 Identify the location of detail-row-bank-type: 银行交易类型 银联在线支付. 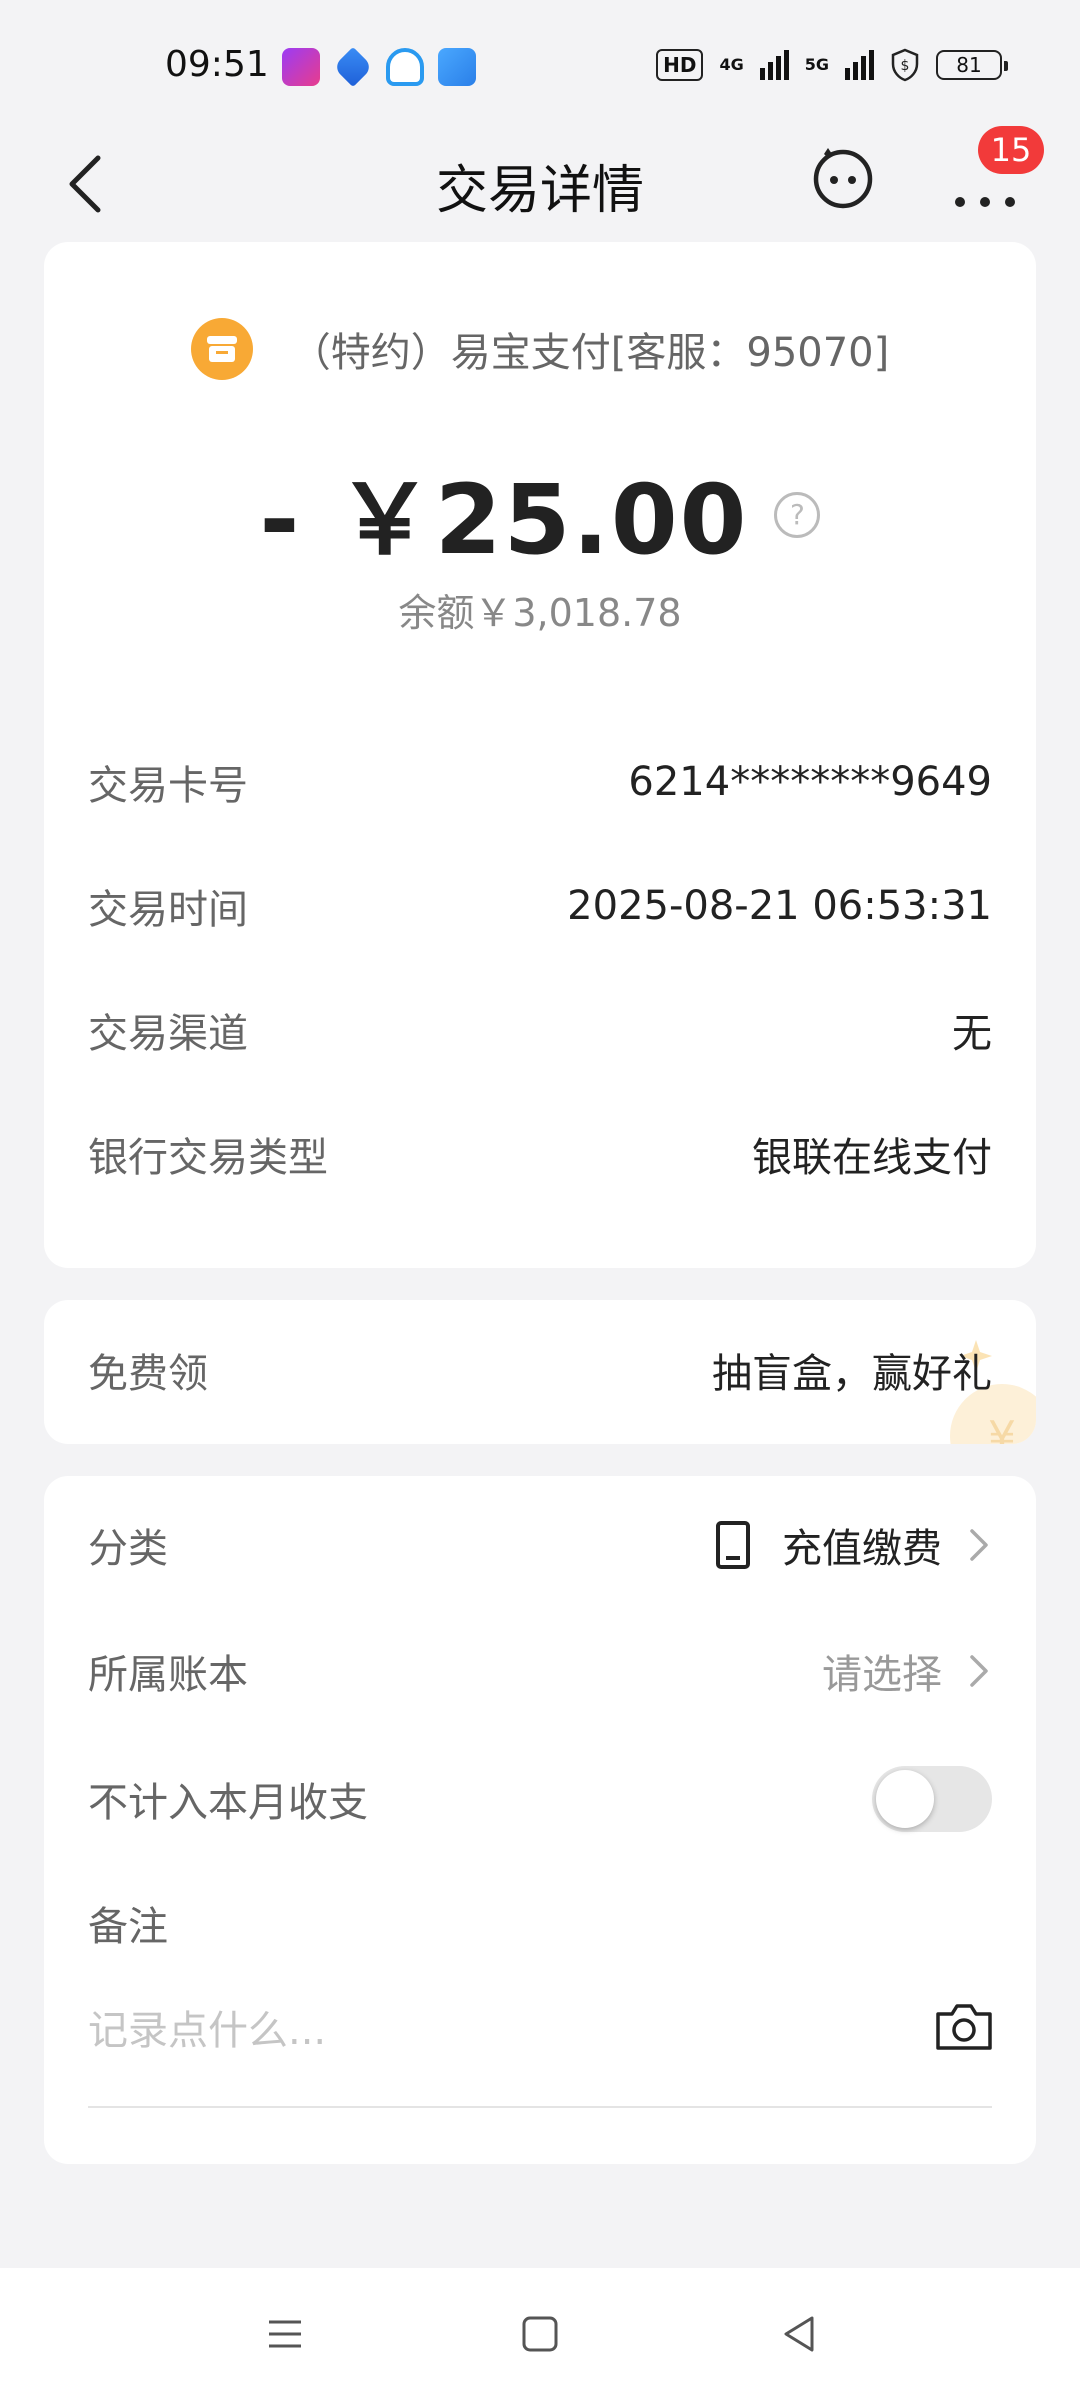
(540, 1154).